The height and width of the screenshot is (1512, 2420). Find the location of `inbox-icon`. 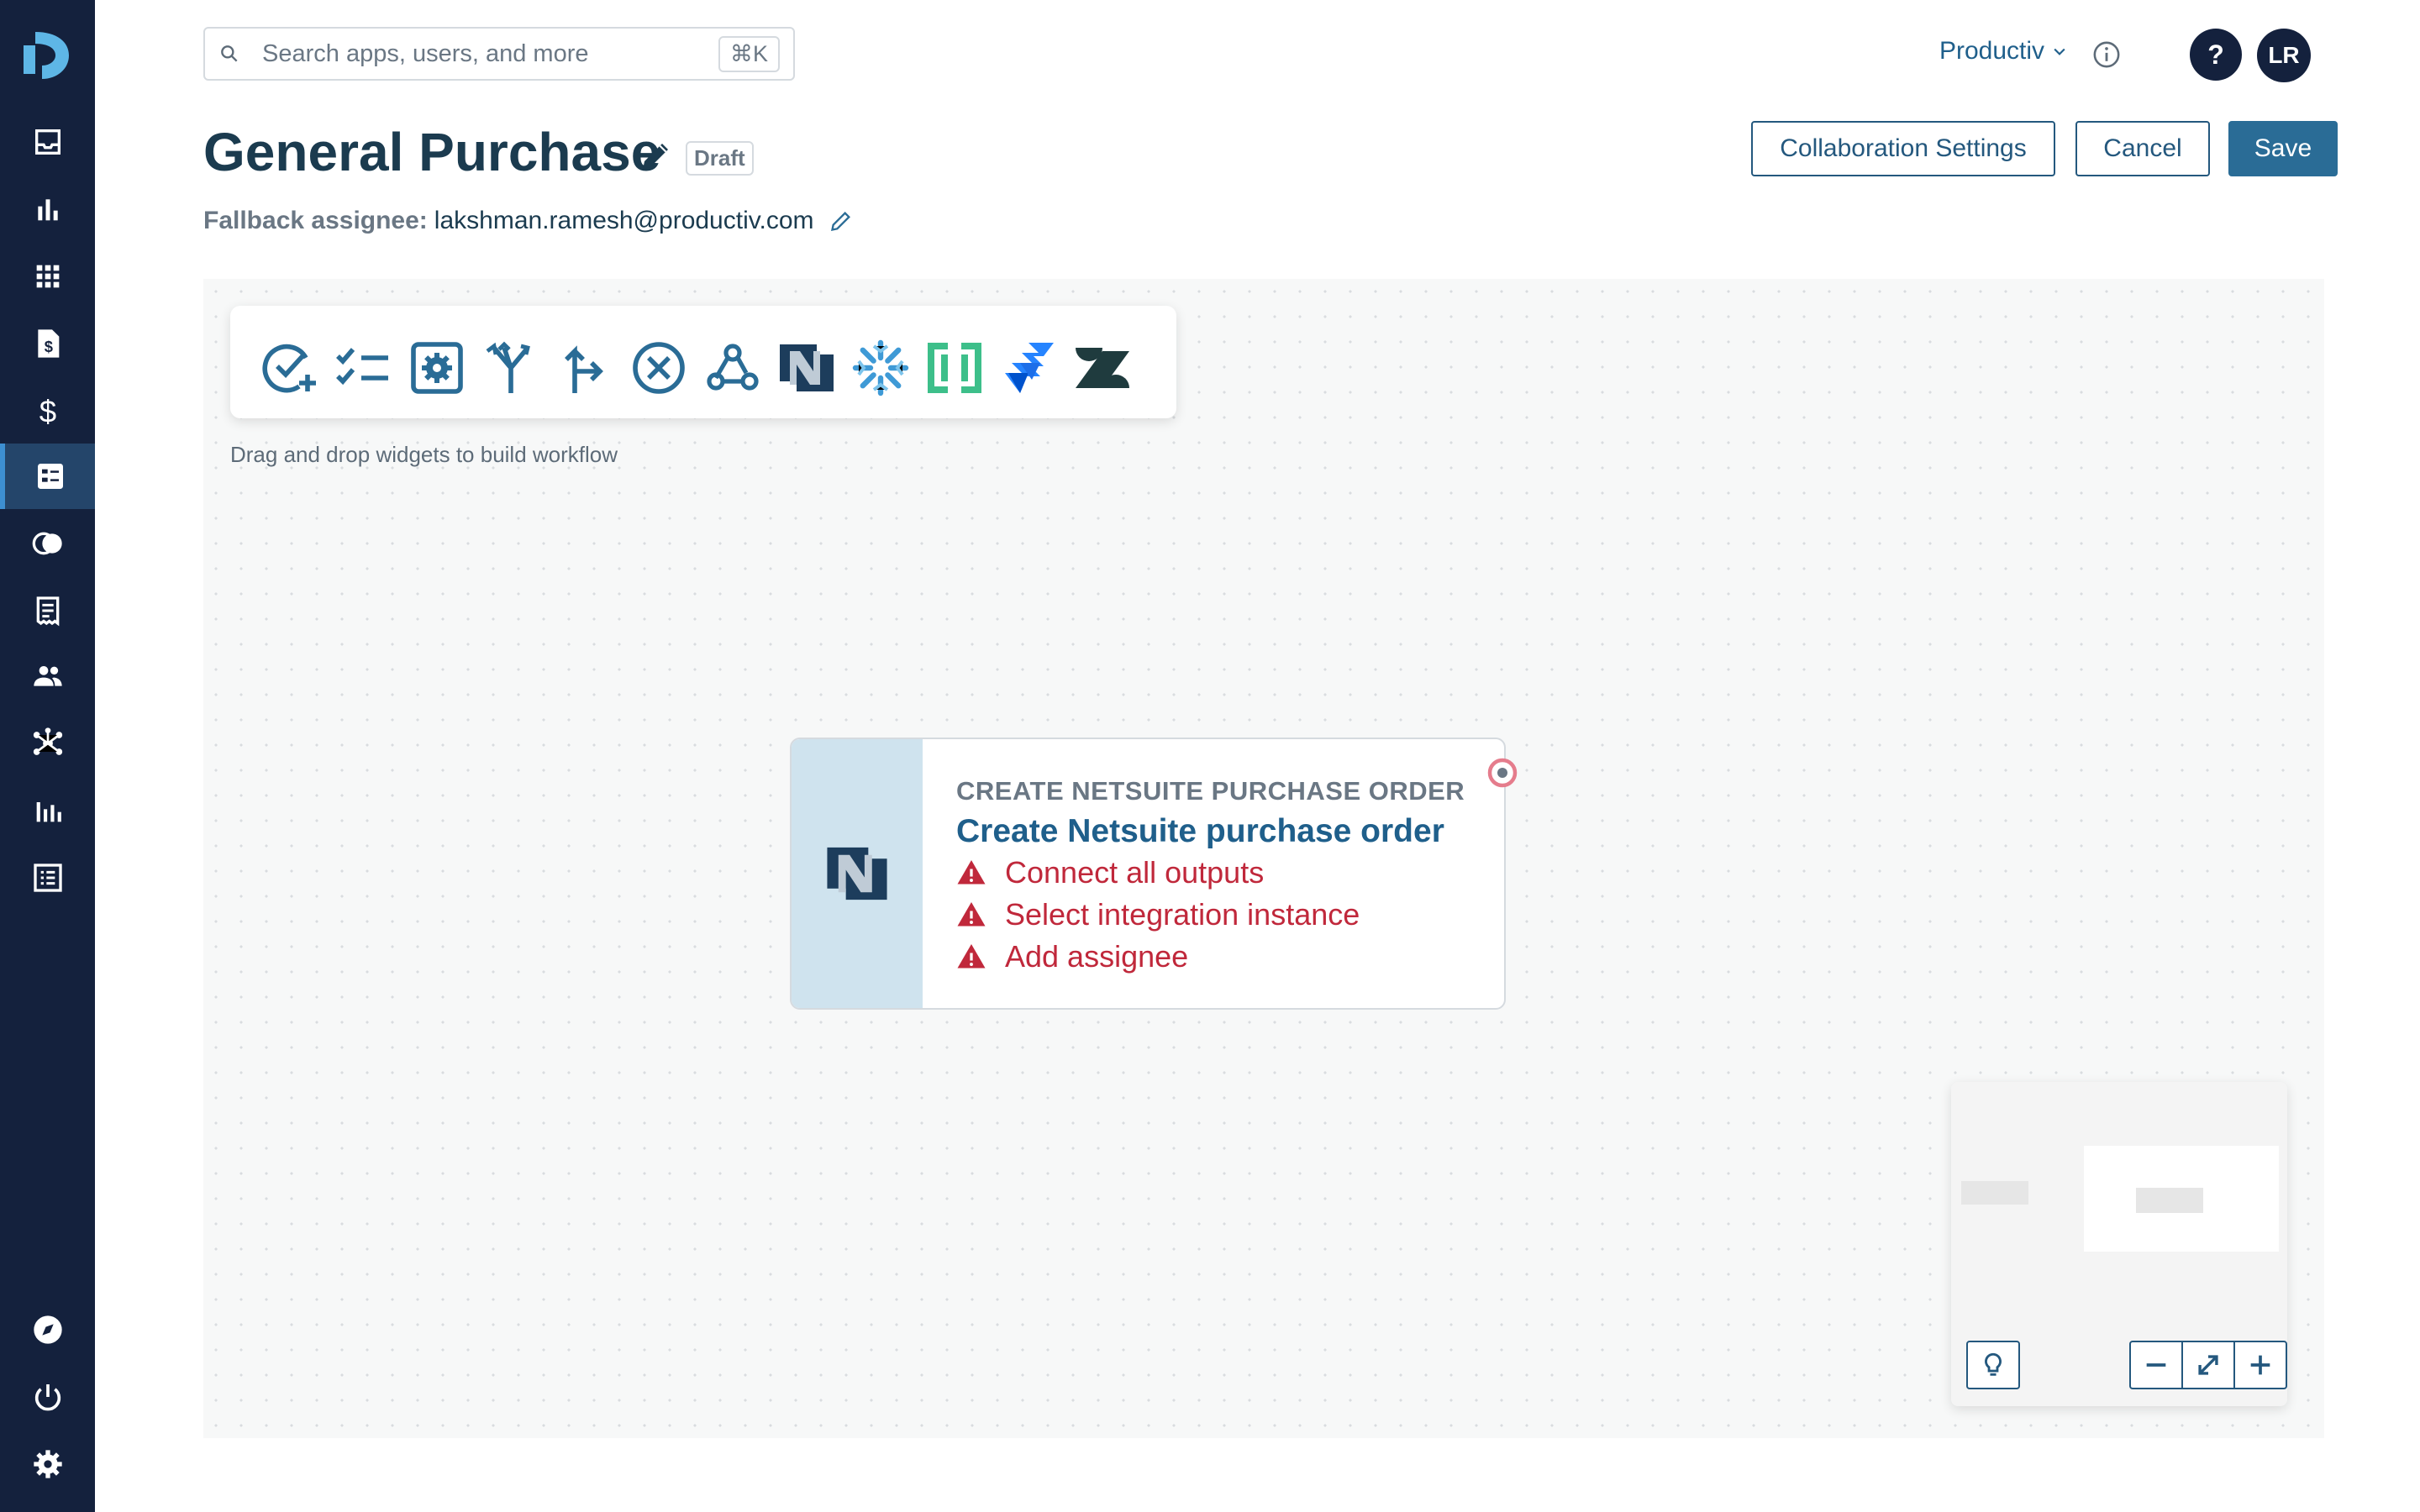

inbox-icon is located at coordinates (47, 142).